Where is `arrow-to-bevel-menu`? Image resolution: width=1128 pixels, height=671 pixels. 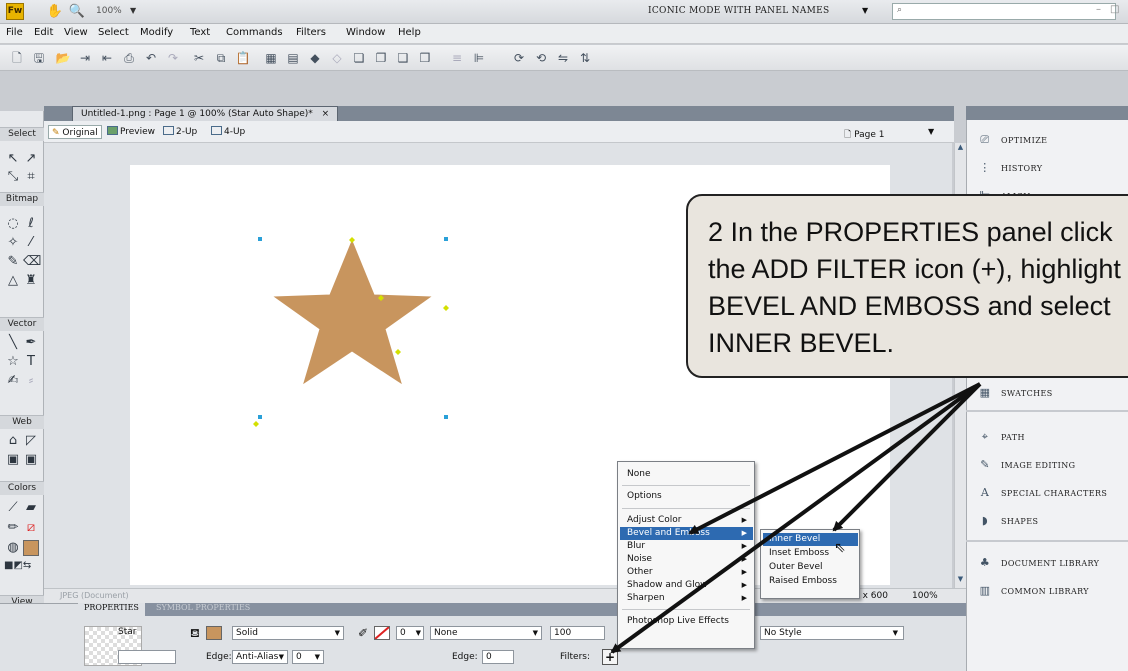
arrow-to-bevel-menu is located at coordinates (834, 458).